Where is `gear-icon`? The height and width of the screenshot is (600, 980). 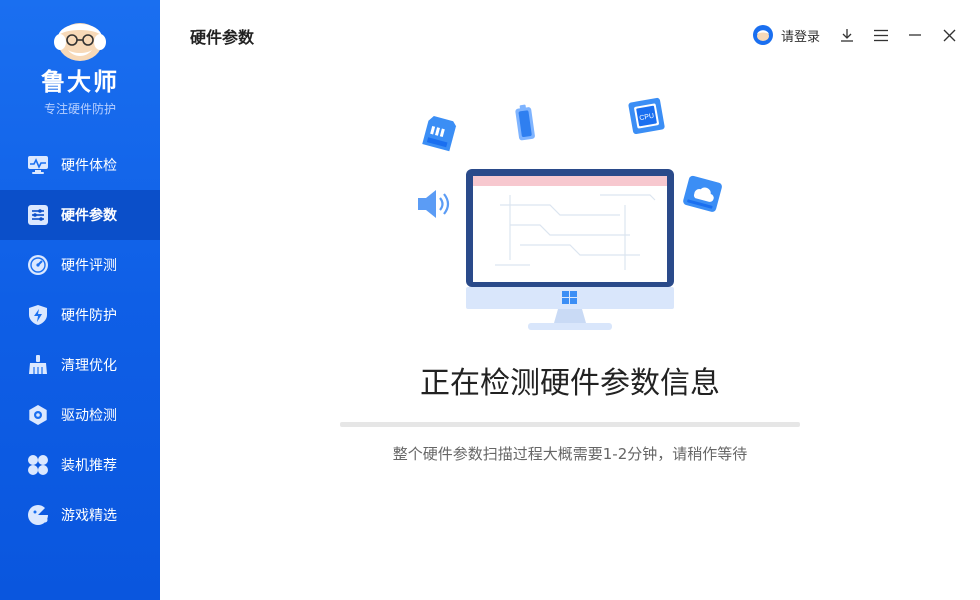
gear-icon is located at coordinates (38, 415).